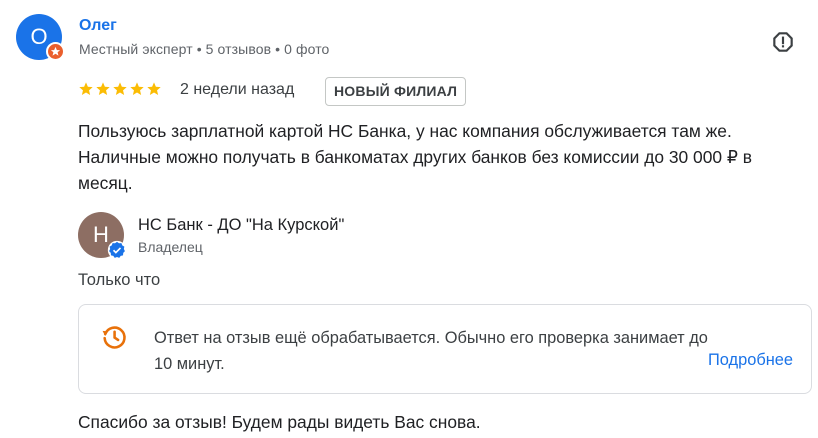 The width and height of the screenshot is (818, 438). I want to click on author-name: Олег, so click(98, 26).